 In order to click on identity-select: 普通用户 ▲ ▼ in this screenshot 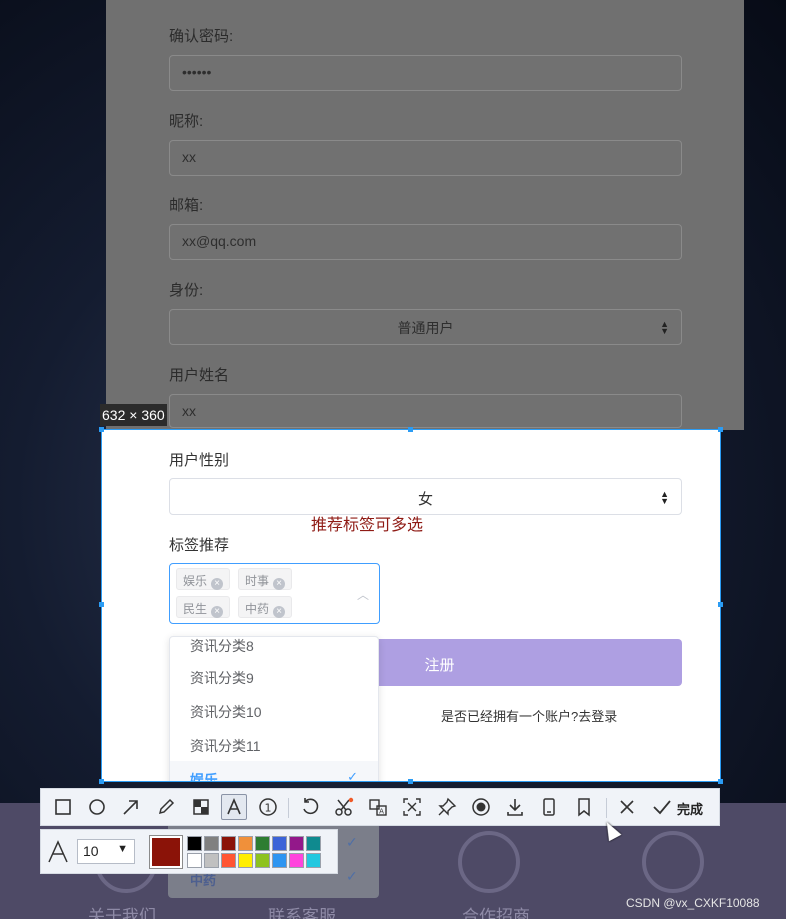, I will do `click(425, 327)`.